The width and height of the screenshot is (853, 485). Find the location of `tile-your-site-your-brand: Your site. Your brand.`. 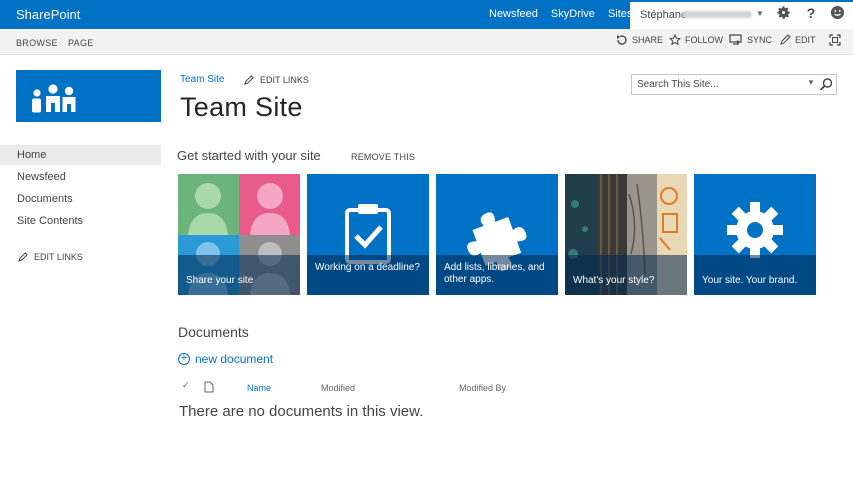

tile-your-site-your-brand: Your site. Your brand. is located at coordinates (755, 234).